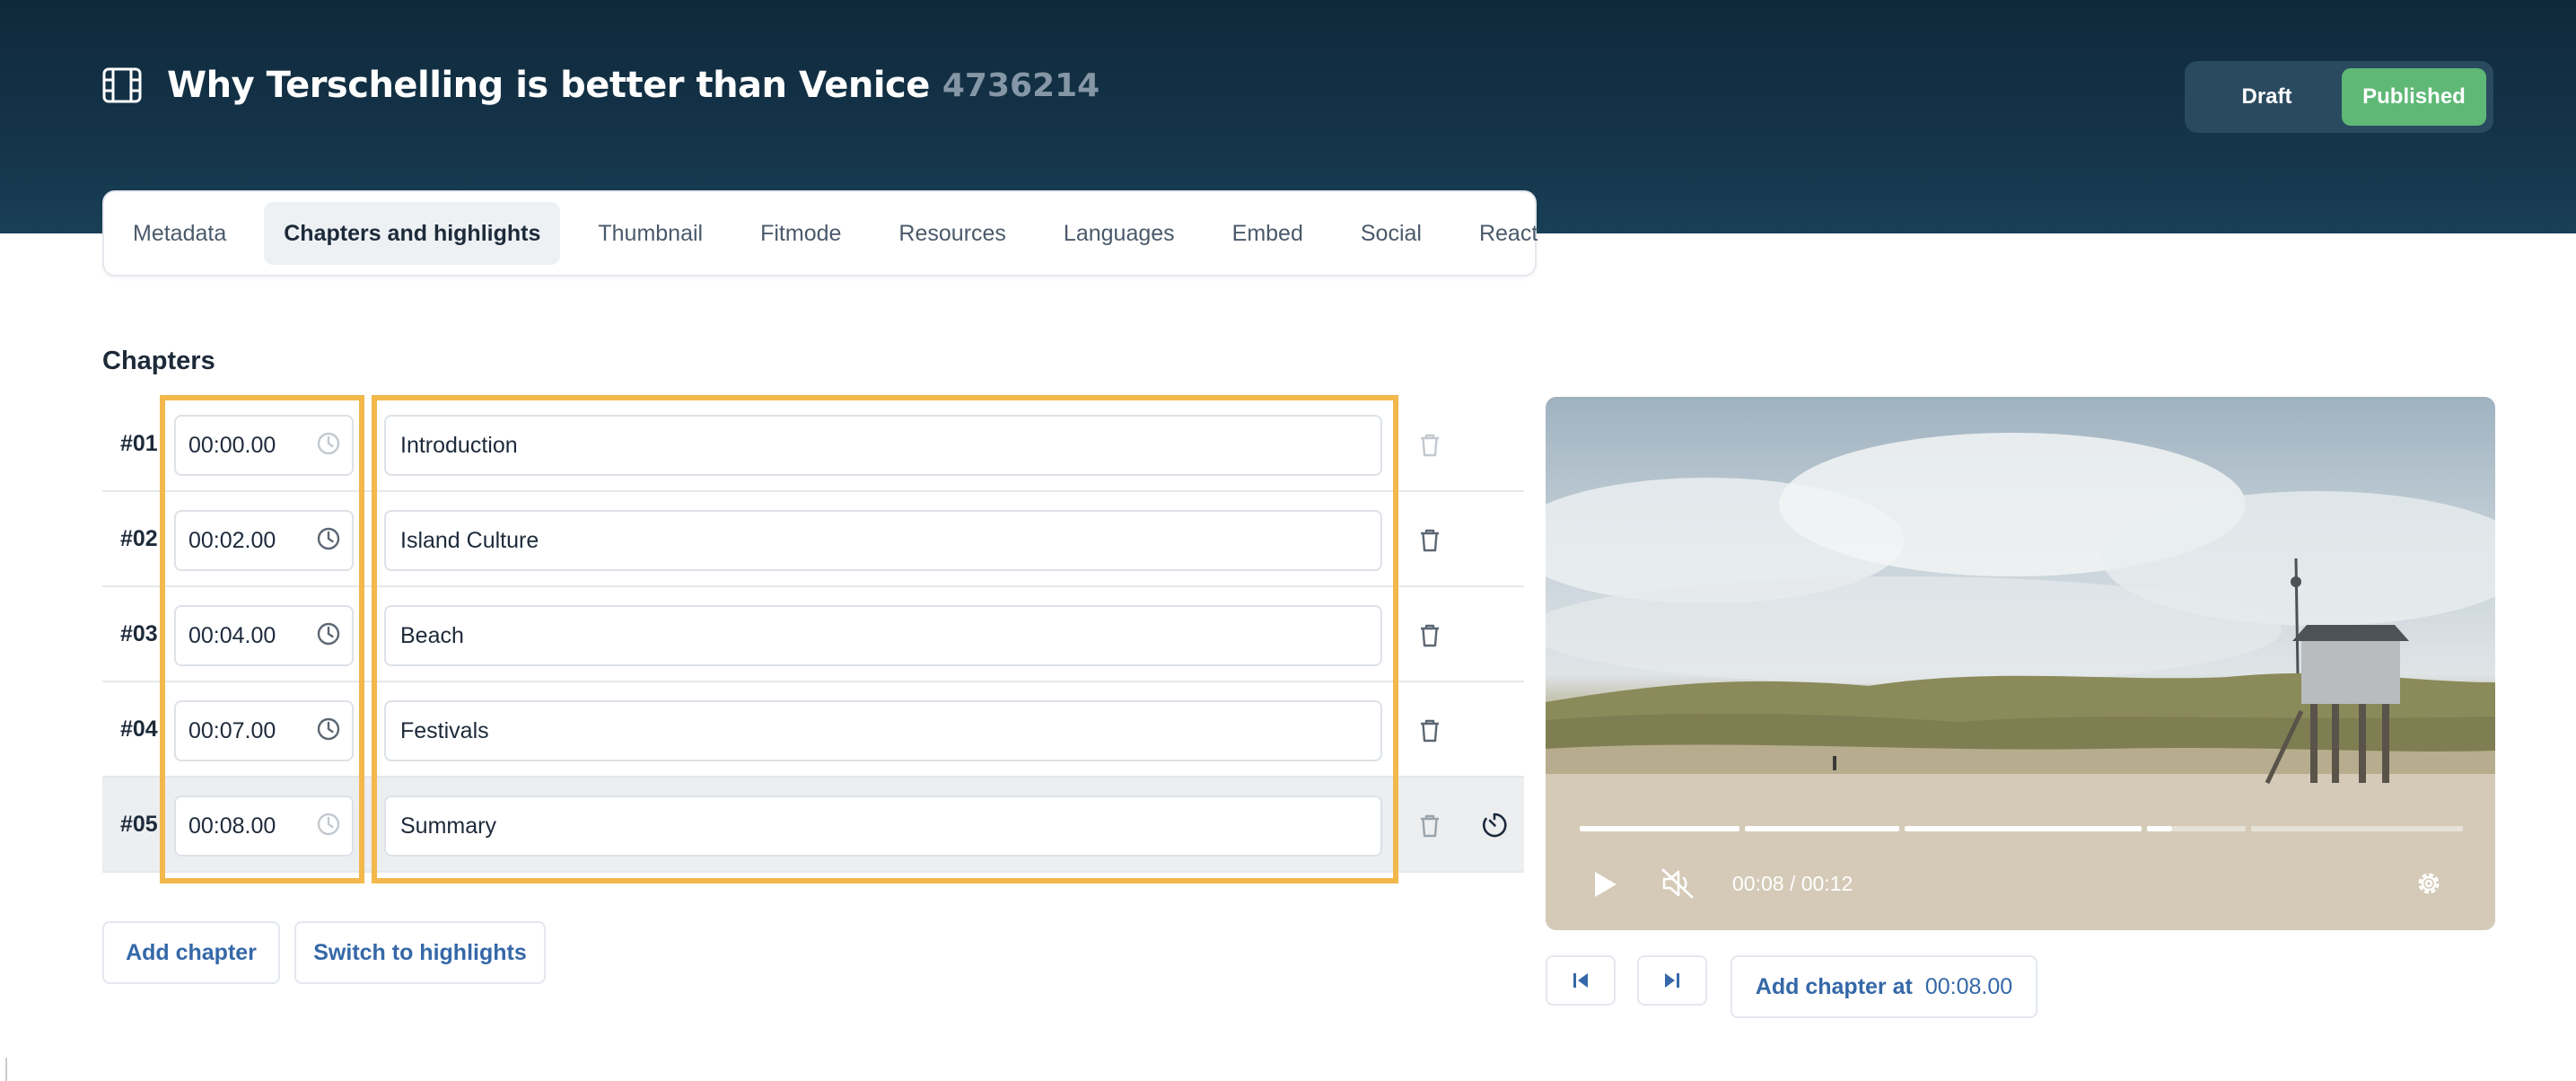 This screenshot has height=1081, width=2576. I want to click on chapter-time-value: 00:02.00, so click(232, 540).